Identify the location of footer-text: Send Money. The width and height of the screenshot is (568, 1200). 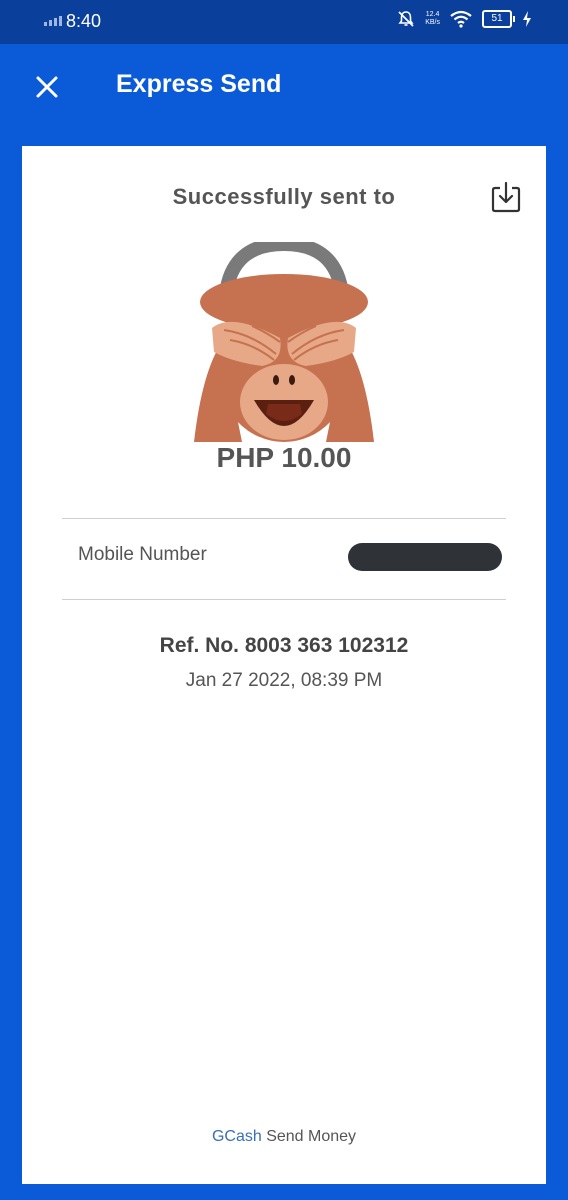
(311, 1136).